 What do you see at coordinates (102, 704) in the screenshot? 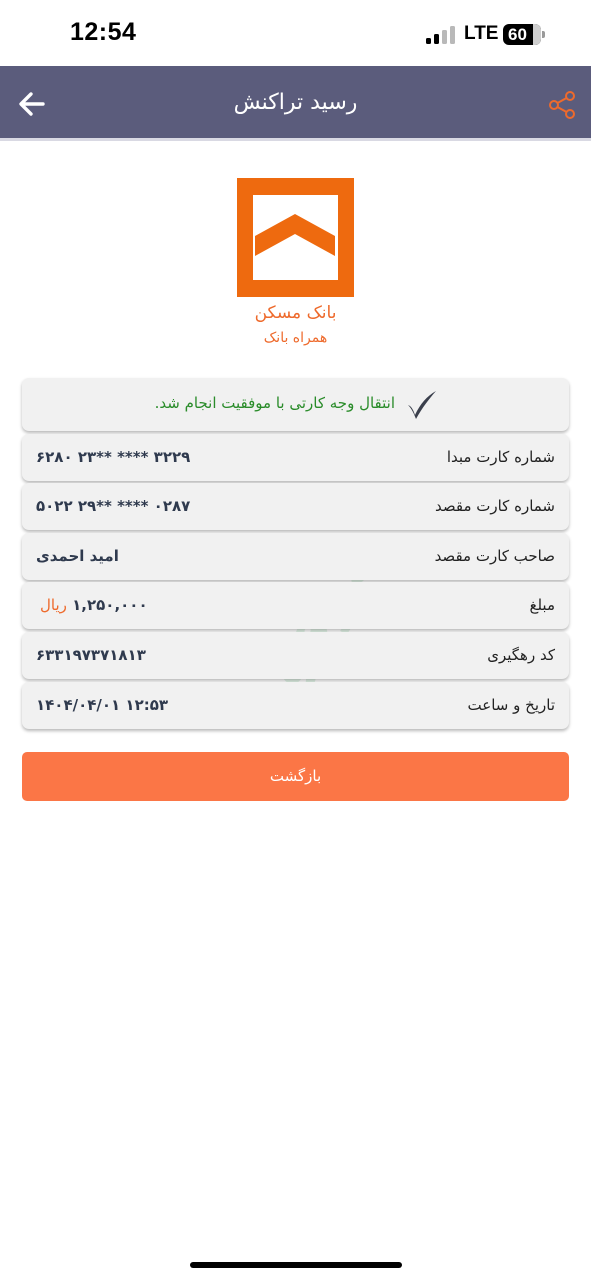
I see `transaction-datetime: ۱۴۰۴/۰۴/۰۱ ۱۲:۵۳` at bounding box center [102, 704].